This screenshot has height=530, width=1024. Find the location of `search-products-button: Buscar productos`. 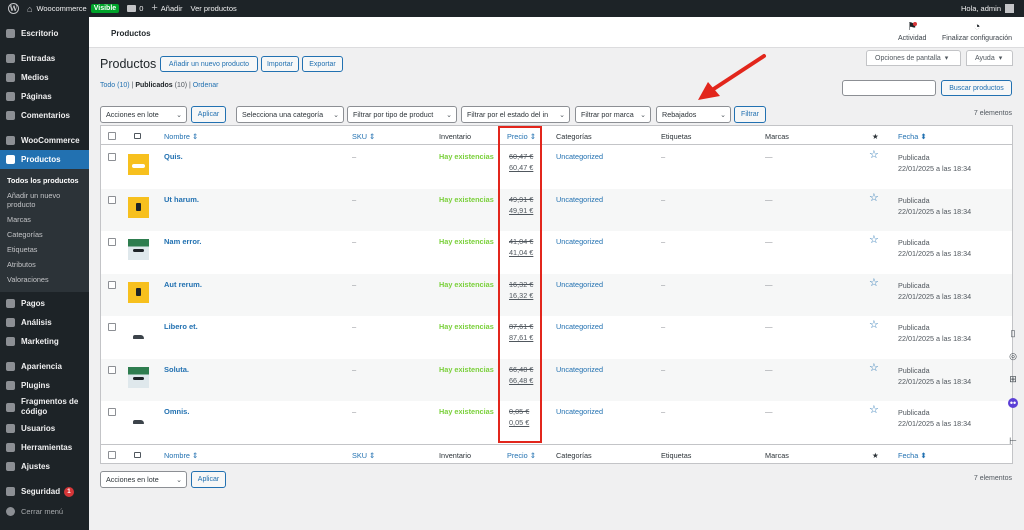

search-products-button: Buscar productos is located at coordinates (976, 88).